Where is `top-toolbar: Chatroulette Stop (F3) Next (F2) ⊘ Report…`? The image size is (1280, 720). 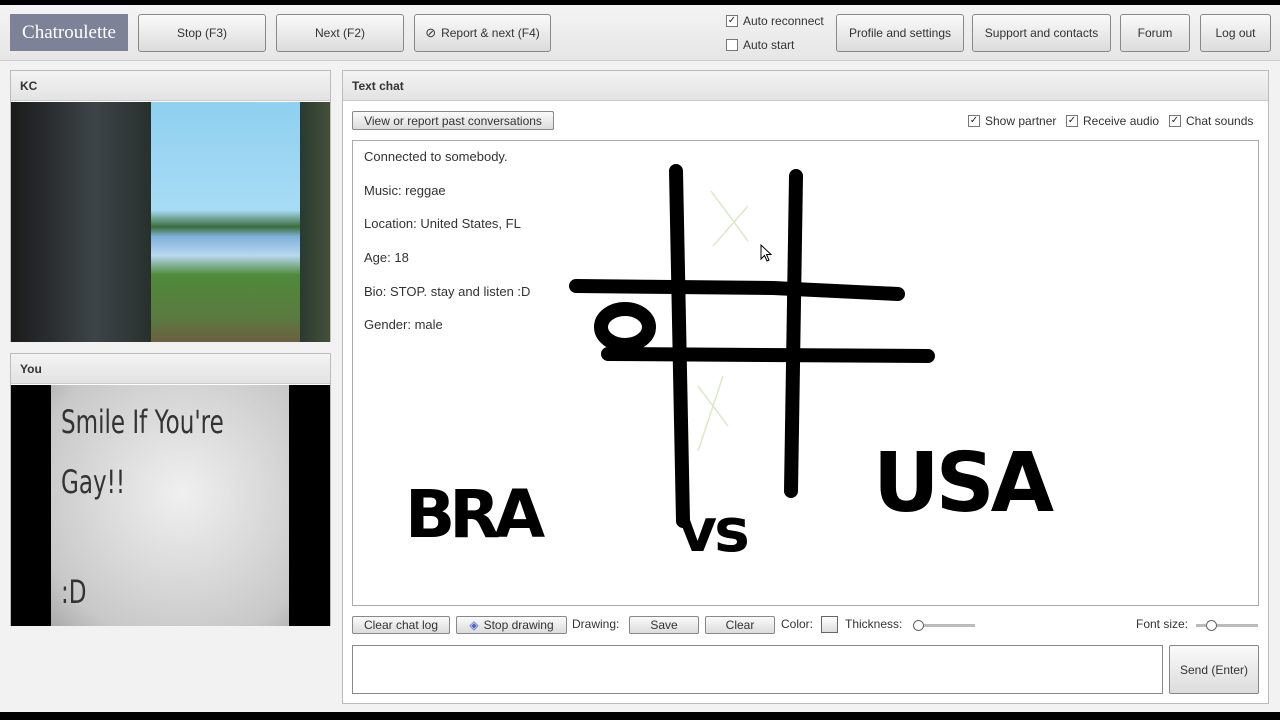 top-toolbar: Chatroulette Stop (F3) Next (F2) ⊘ Report… is located at coordinates (640, 33).